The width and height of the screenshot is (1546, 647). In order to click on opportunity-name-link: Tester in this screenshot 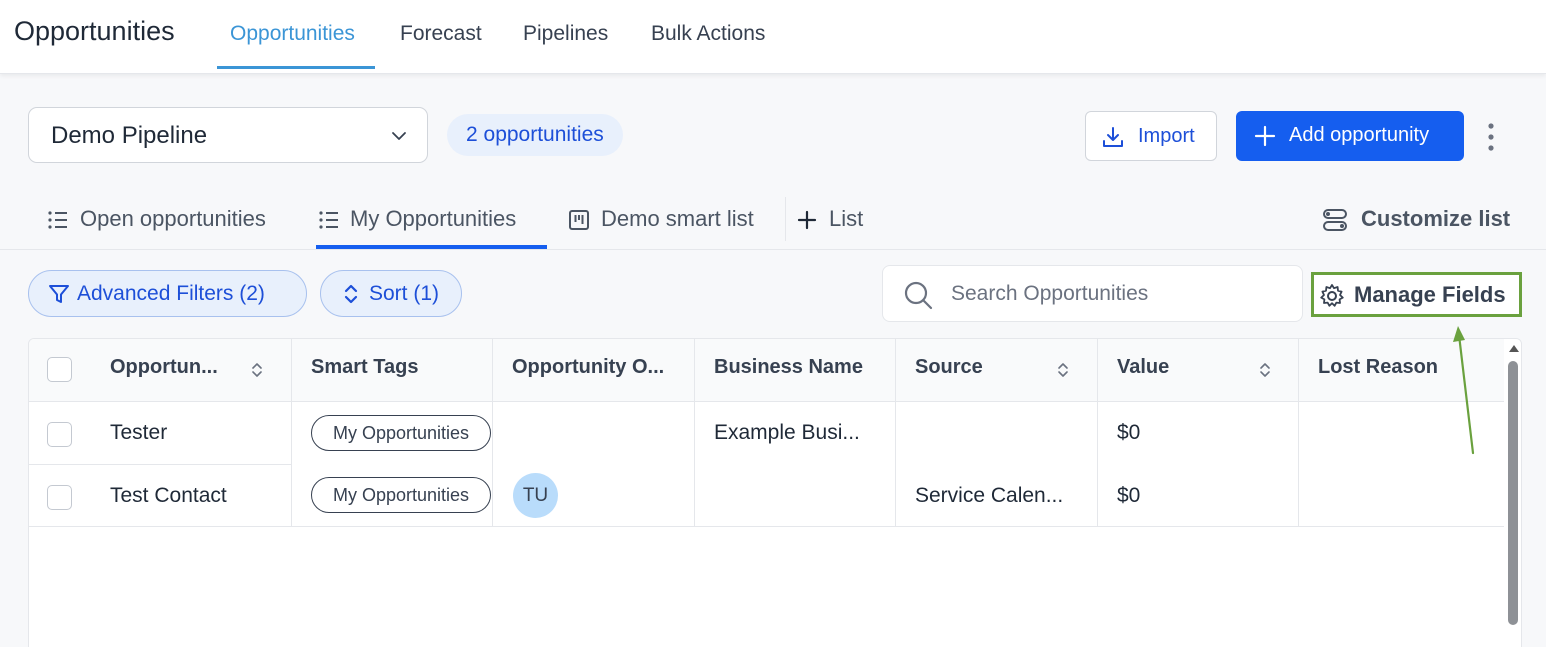, I will do `click(138, 433)`.